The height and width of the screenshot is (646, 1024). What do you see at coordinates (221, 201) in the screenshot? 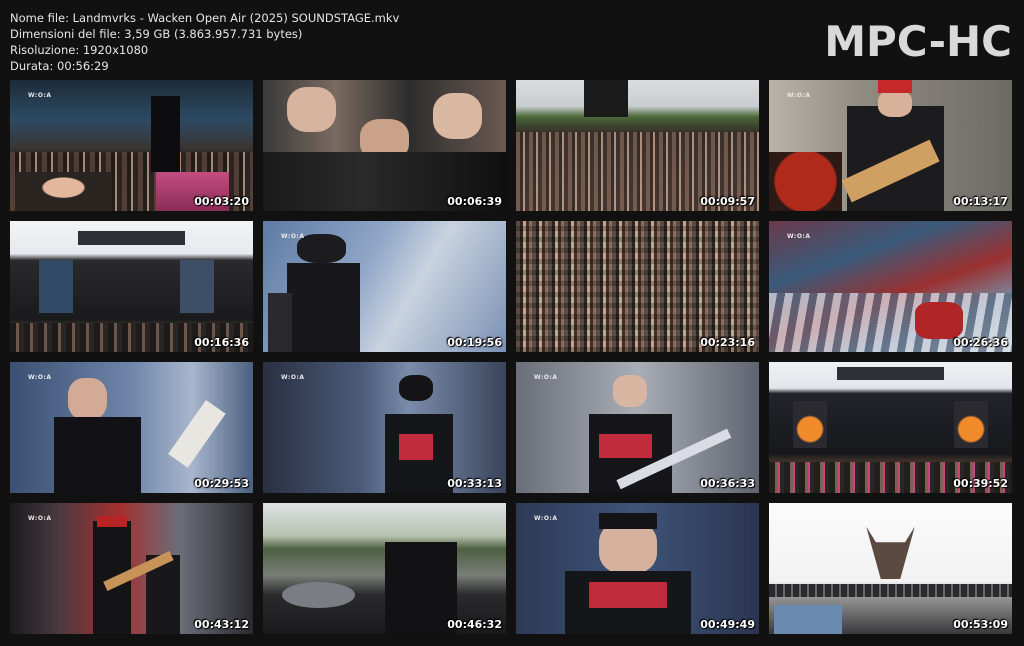
I see `thumbnail-timestamp: 00:03:20` at bounding box center [221, 201].